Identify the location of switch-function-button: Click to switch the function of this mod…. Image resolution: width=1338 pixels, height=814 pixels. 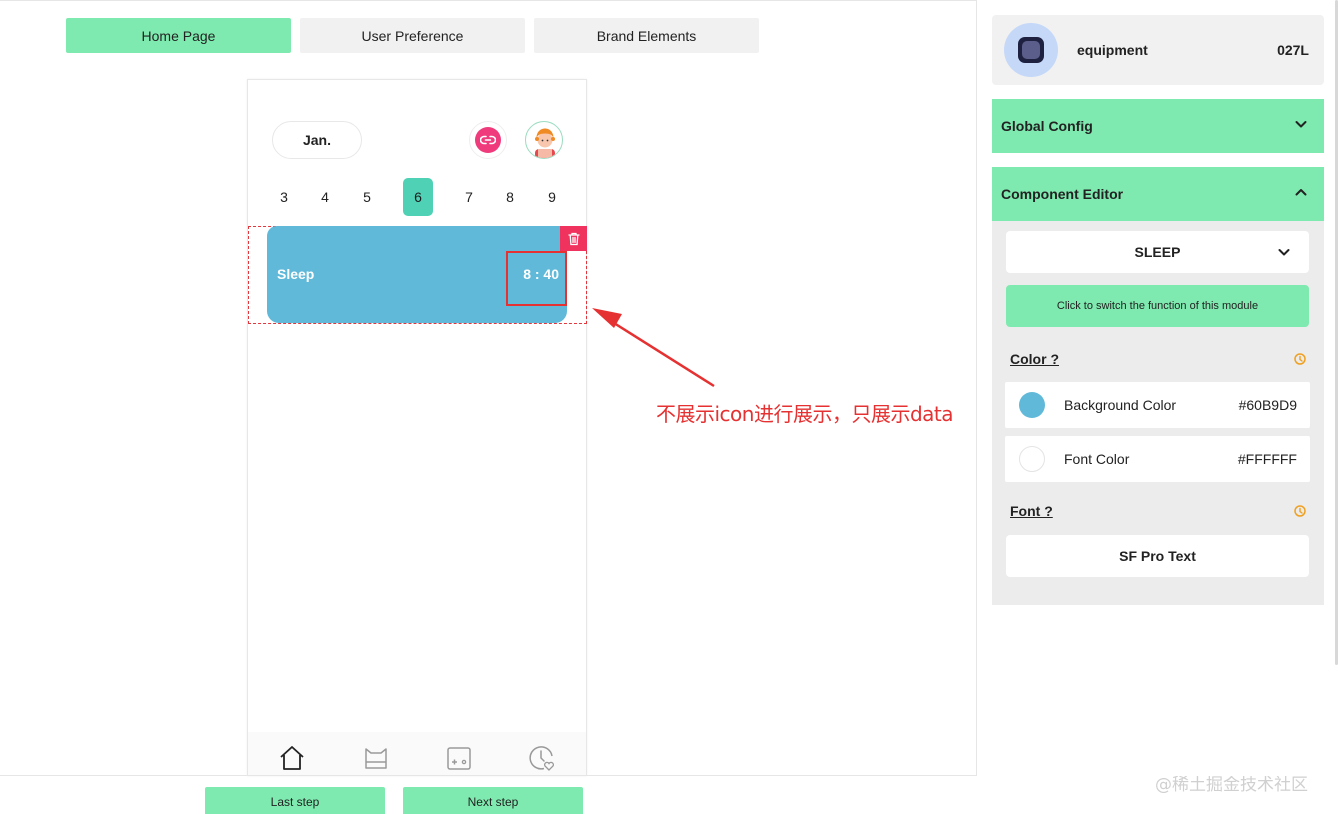
(1157, 306).